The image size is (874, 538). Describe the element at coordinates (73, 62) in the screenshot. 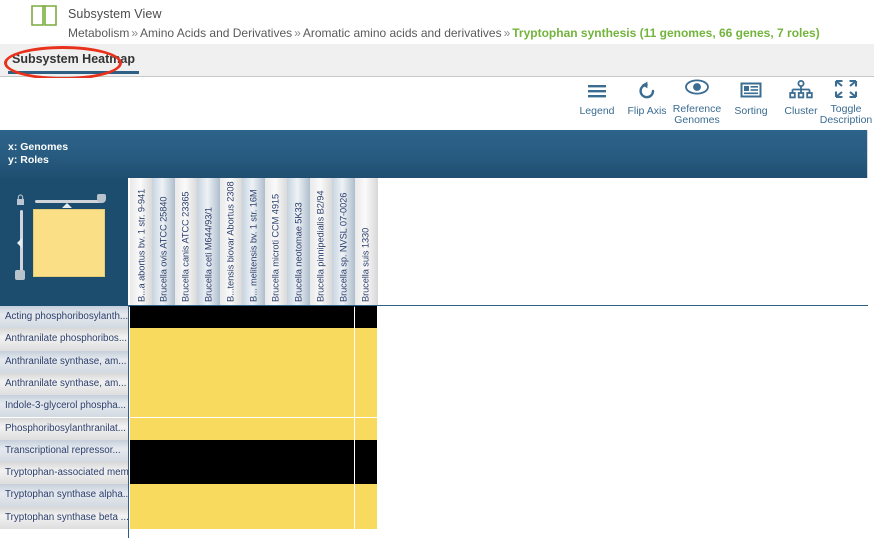

I see `tab-subsystem-heatmap: Subsystem Heatmap` at that location.